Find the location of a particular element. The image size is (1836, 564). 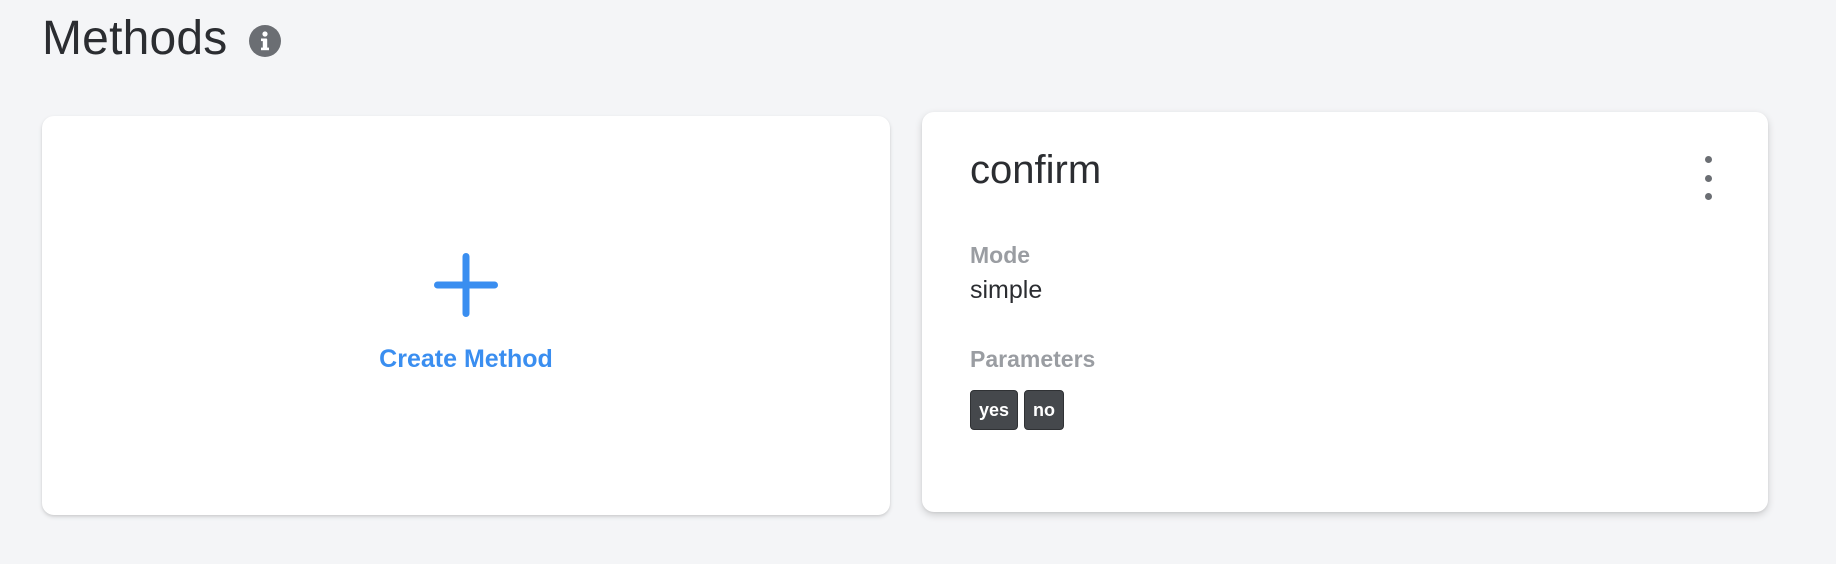

create-method-label: Create Method is located at coordinates (466, 359).